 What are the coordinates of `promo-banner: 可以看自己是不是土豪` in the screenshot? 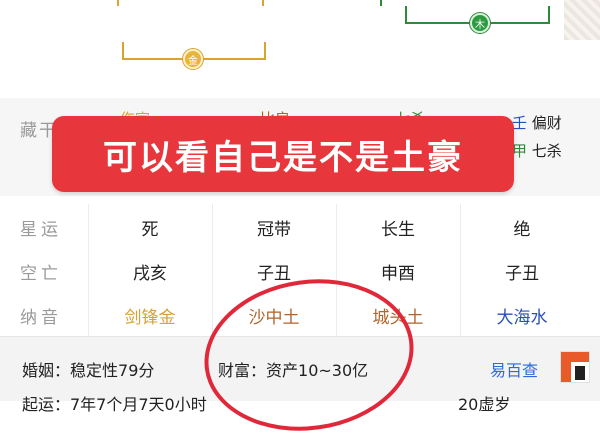 It's located at (283, 154).